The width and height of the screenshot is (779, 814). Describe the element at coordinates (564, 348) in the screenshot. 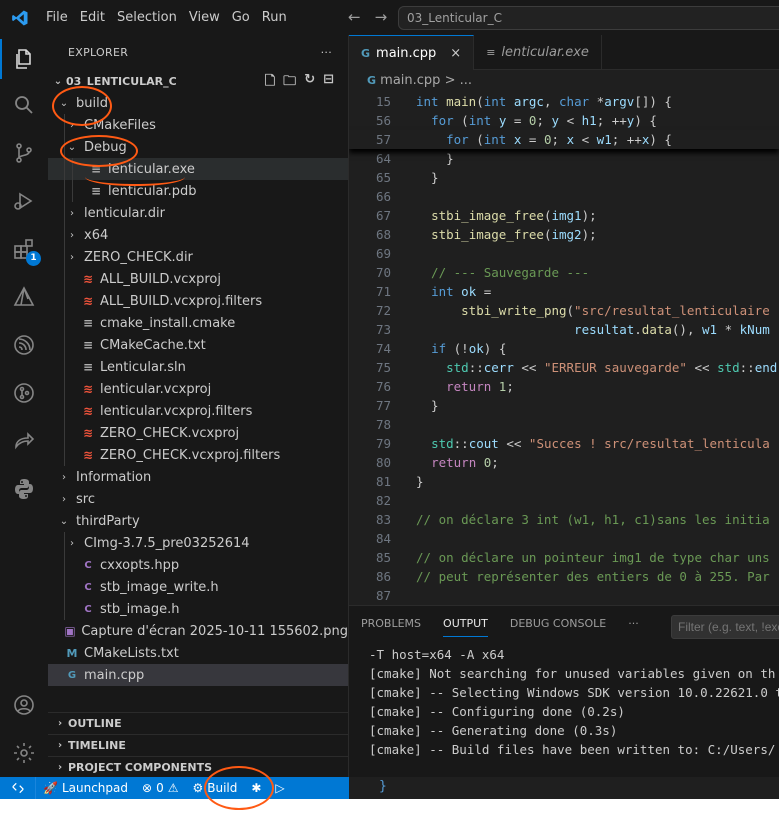

I see `code-line: 74 if (!ok) {` at that location.